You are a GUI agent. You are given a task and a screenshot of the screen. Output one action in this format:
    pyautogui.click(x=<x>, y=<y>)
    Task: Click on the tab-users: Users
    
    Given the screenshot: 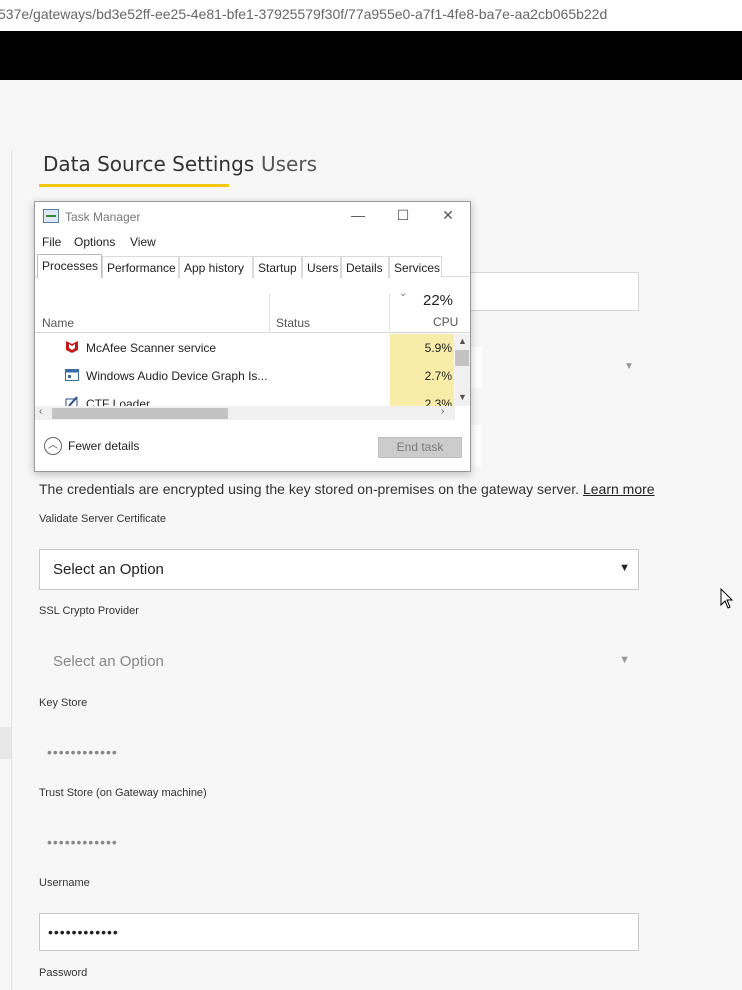 What is the action you would take?
    pyautogui.click(x=289, y=164)
    